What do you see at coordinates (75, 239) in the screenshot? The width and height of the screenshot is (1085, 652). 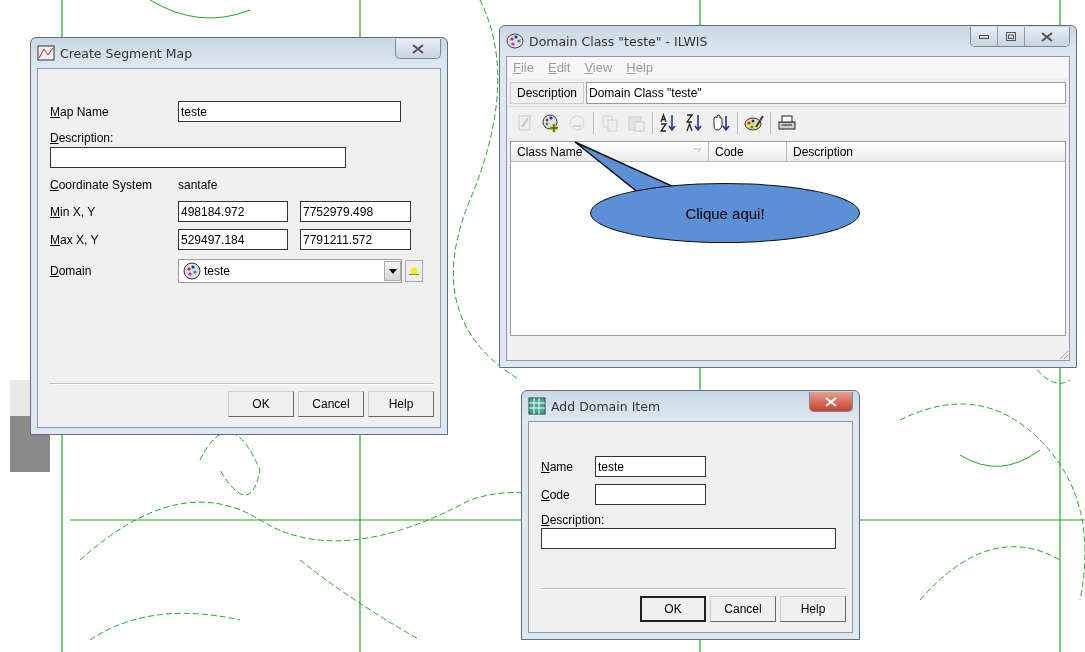 I see `field-label: Max X, Y` at bounding box center [75, 239].